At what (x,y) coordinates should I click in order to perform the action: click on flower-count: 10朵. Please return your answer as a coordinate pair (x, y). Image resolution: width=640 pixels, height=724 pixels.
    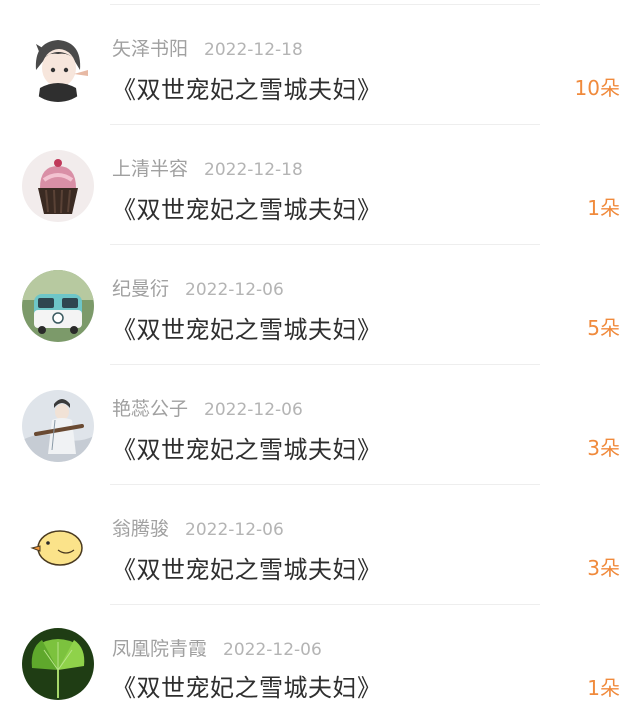
    Looking at the image, I should click on (597, 88).